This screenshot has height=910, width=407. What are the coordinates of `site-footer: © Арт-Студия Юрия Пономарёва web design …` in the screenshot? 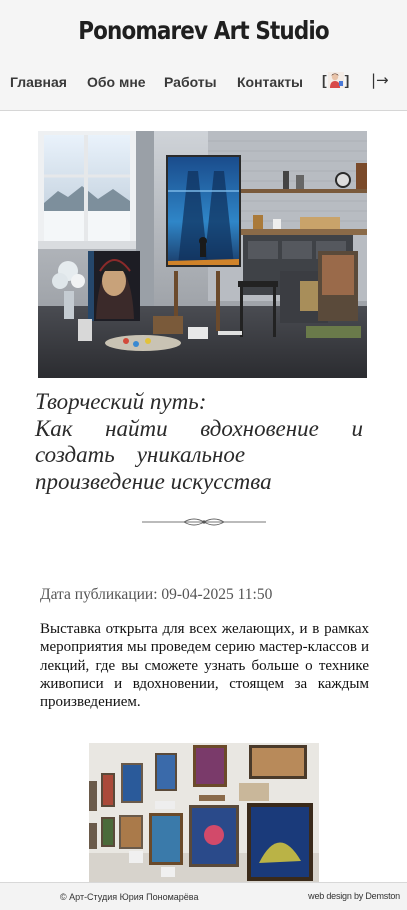 It's located at (203, 896).